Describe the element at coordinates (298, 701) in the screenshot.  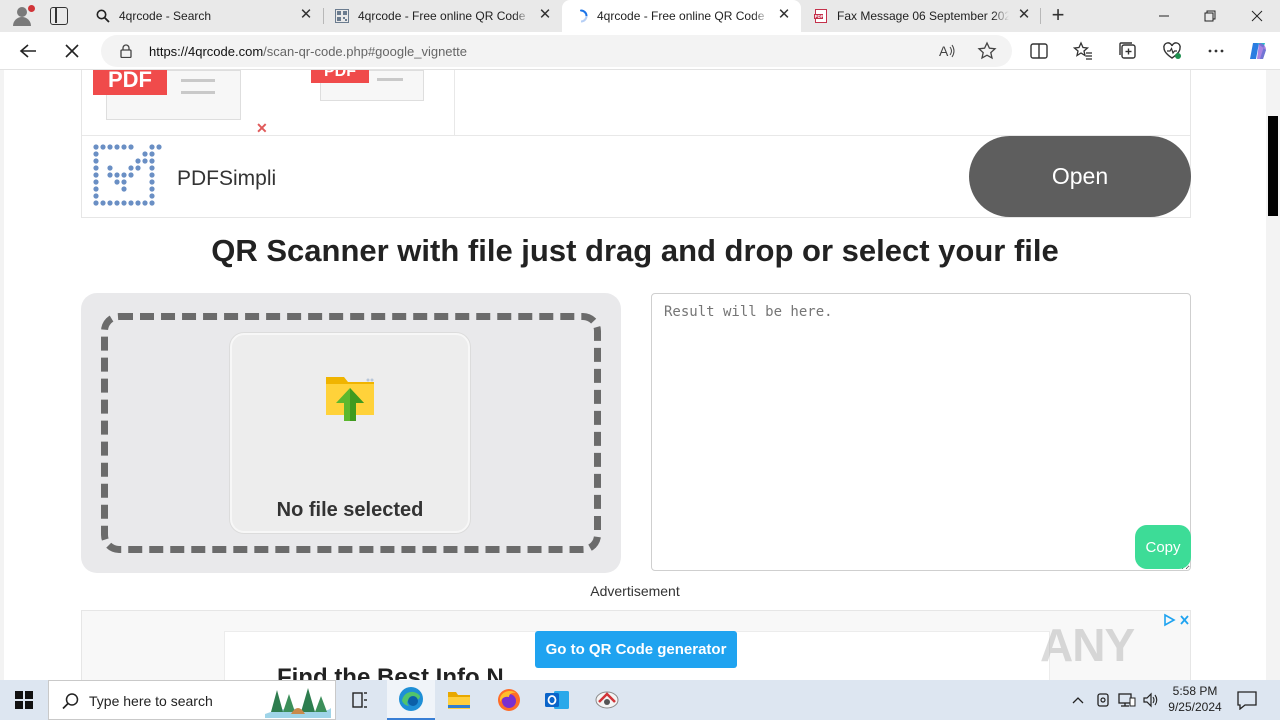
I see `search-highlight-illustration` at that location.